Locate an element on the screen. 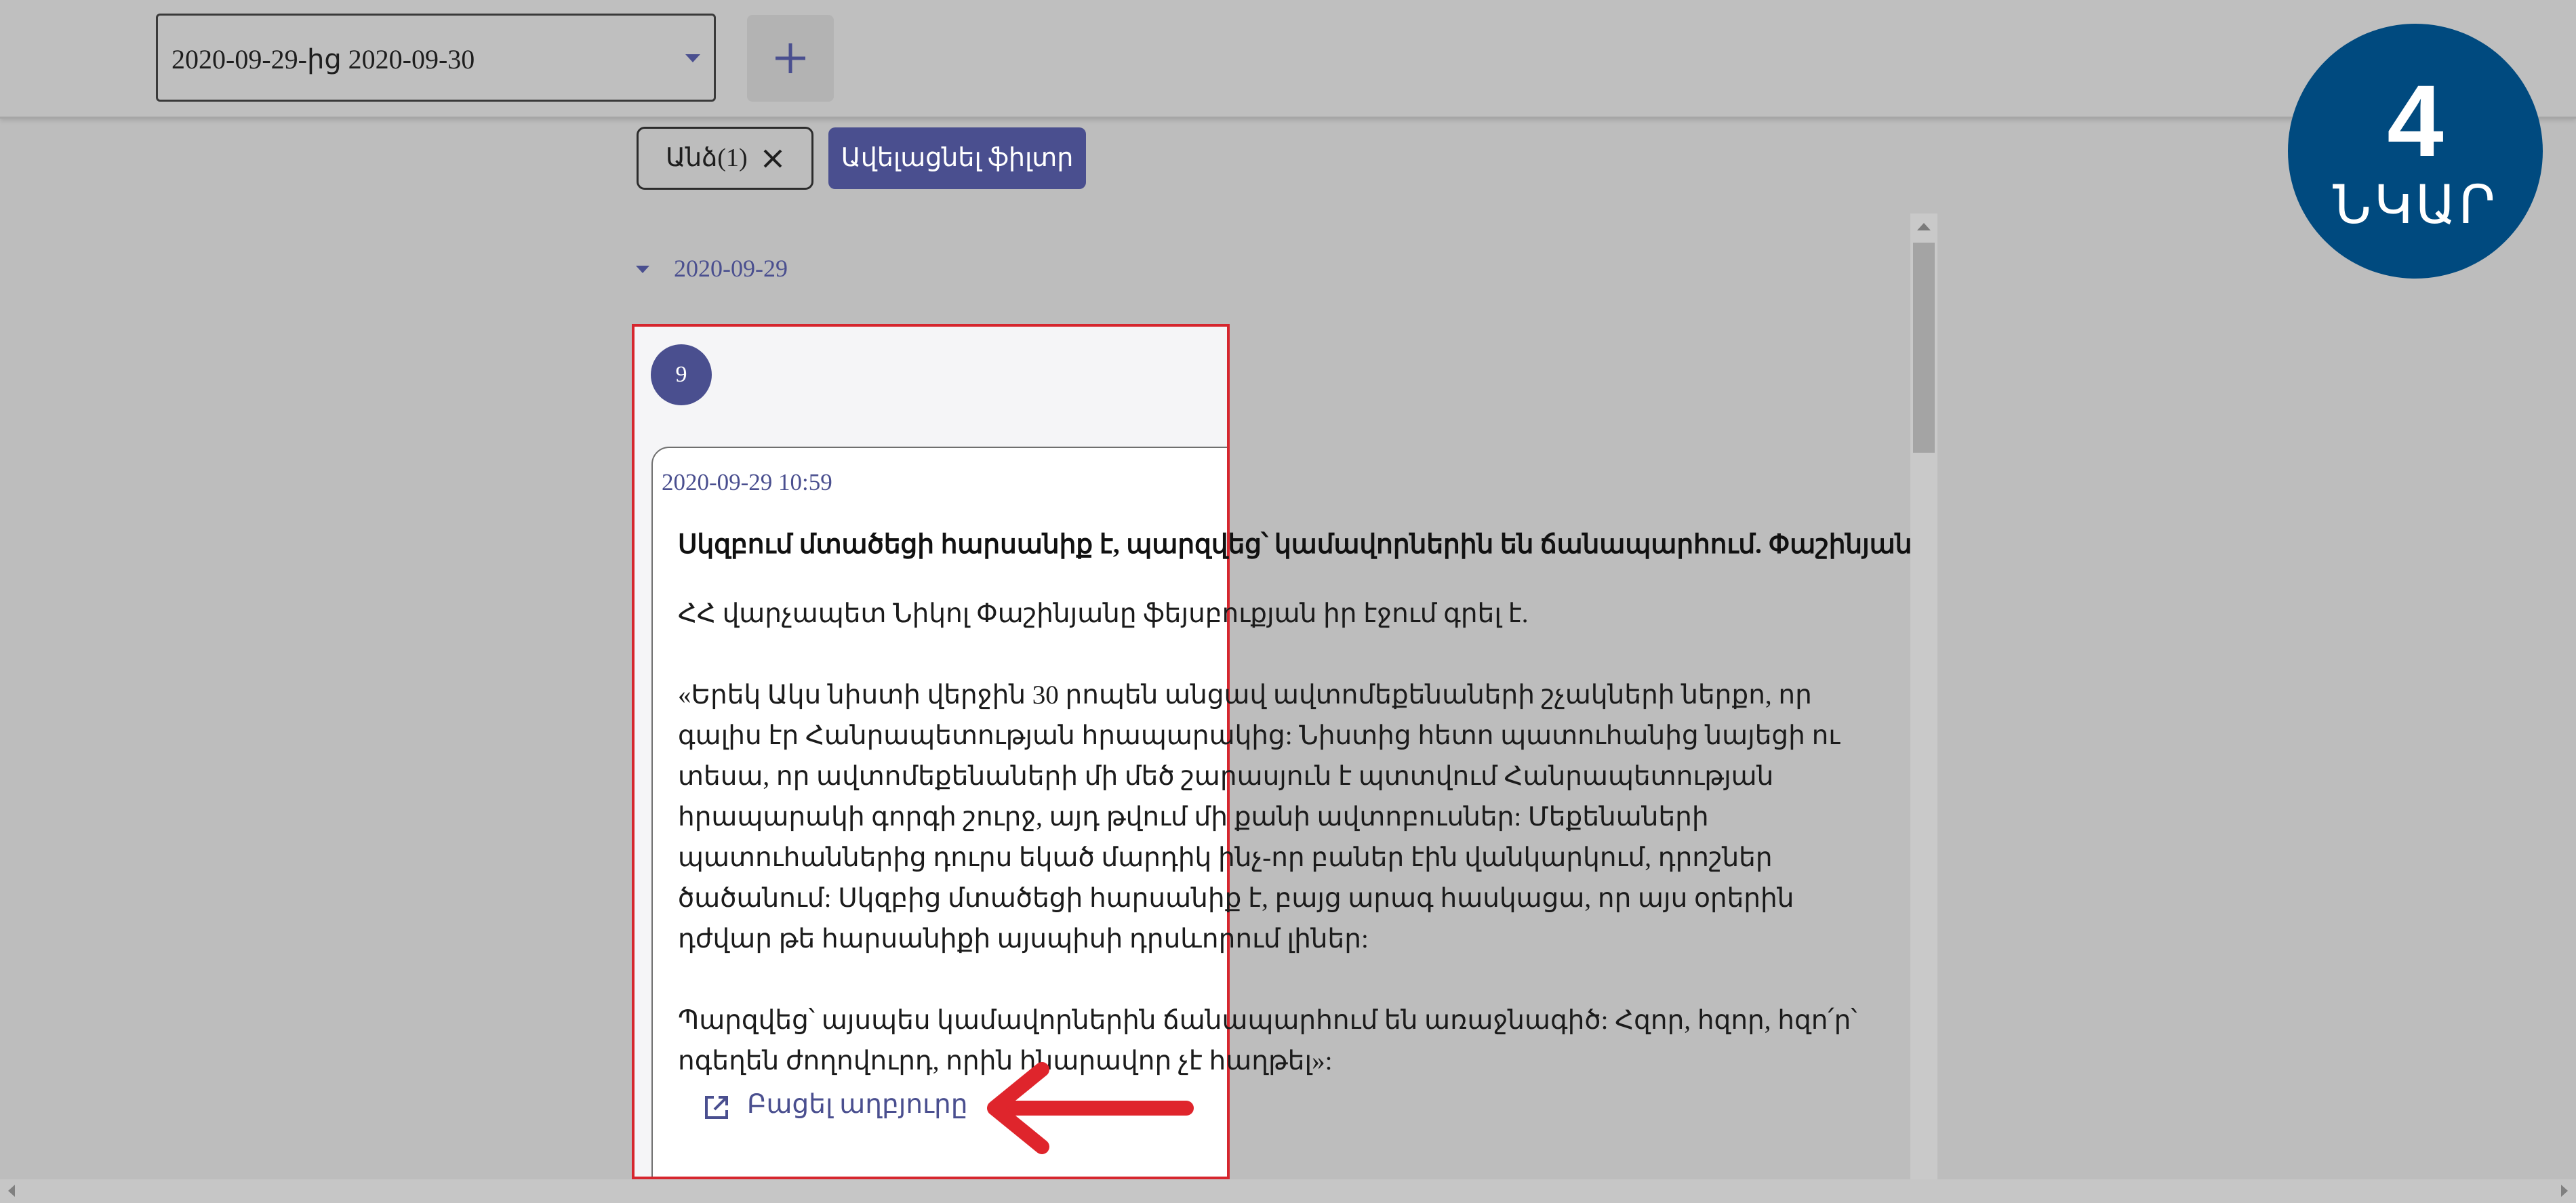  chip-label: Անձ(1) is located at coordinates (707, 158).